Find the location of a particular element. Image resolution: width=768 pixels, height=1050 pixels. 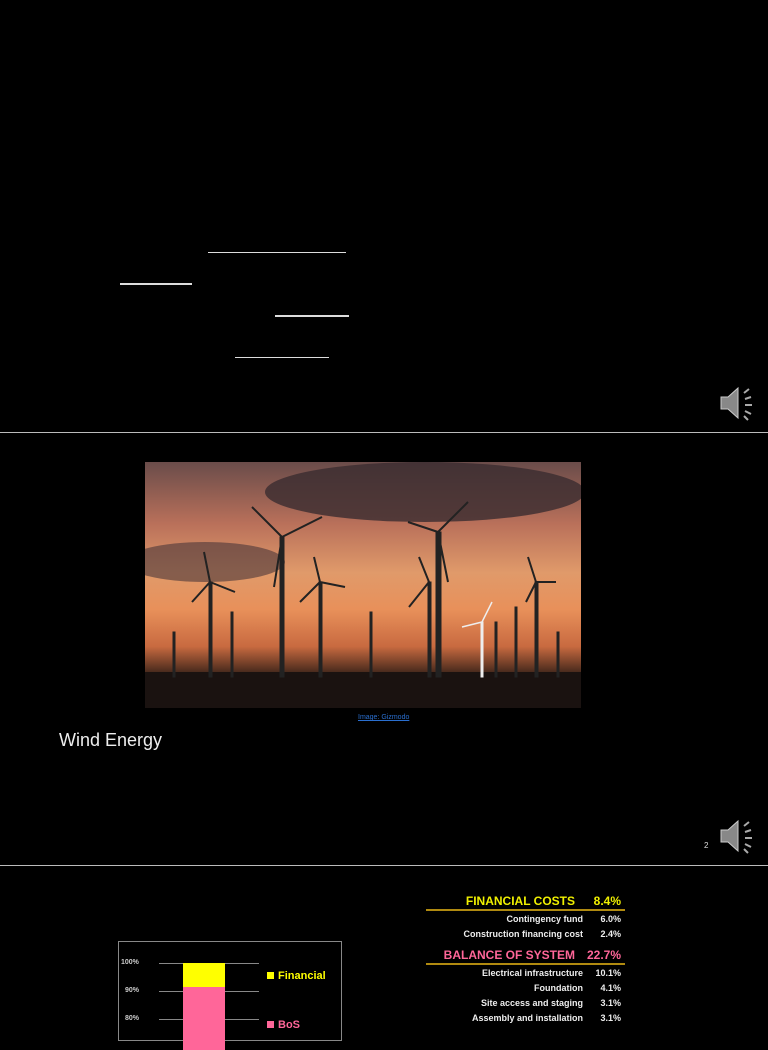

legend-financial: Financial is located at coordinates (296, 976).